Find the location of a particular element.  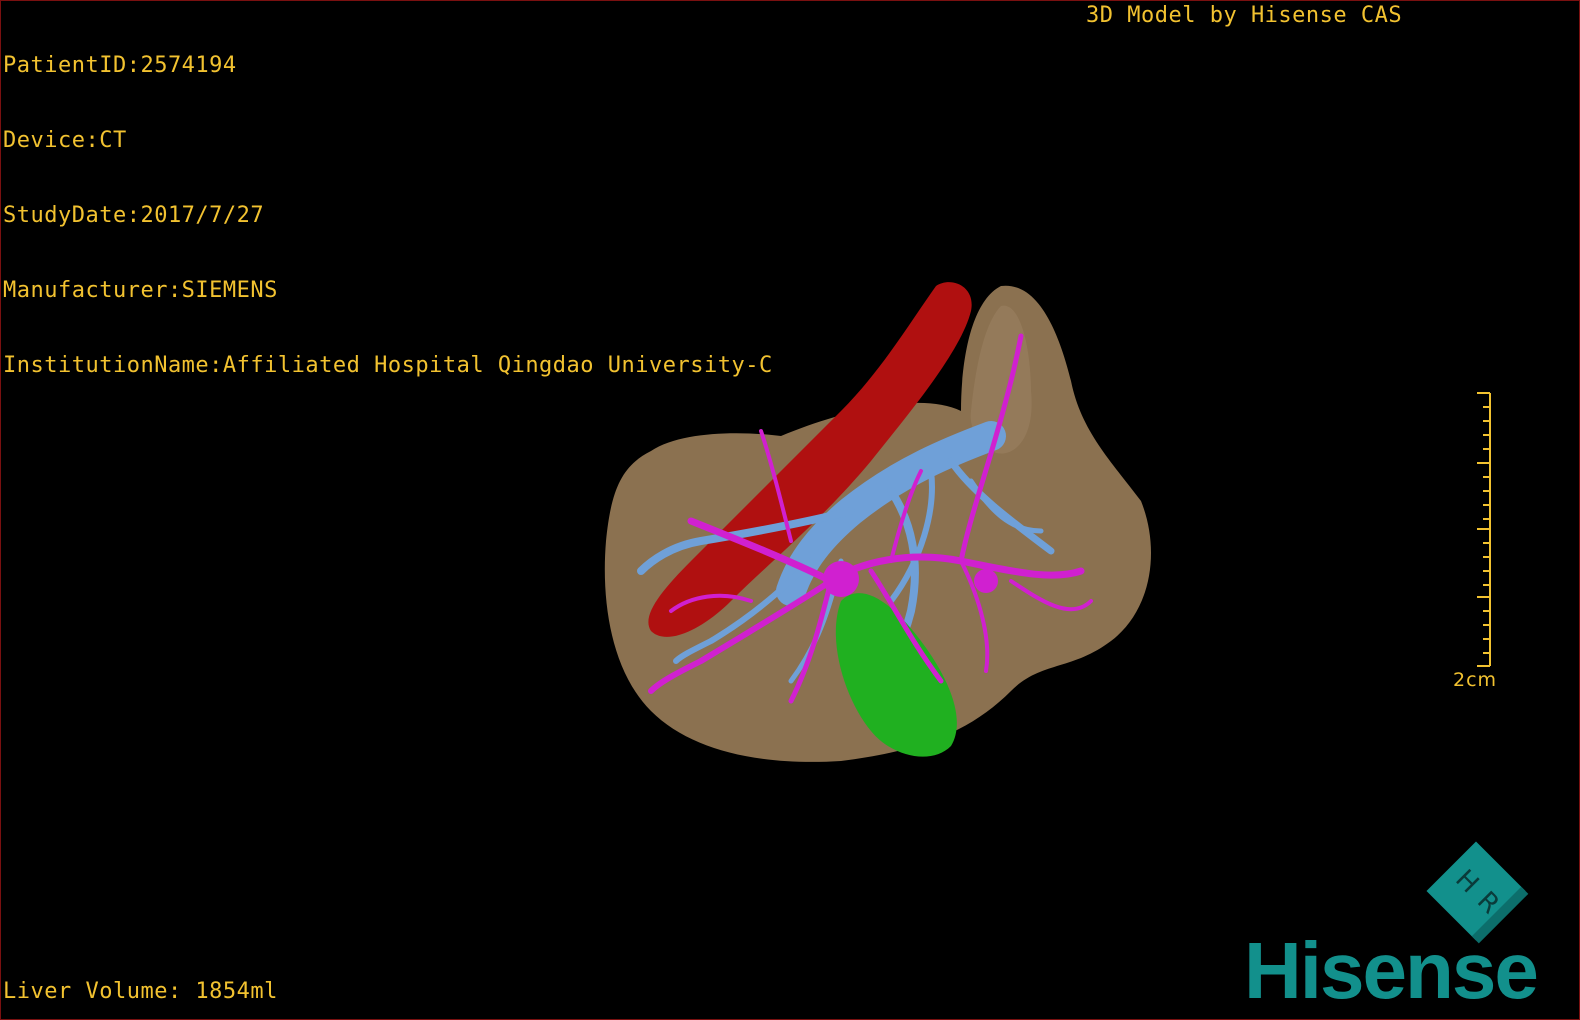

study-date: StudyDate:2017/7/27 is located at coordinates (134, 215).